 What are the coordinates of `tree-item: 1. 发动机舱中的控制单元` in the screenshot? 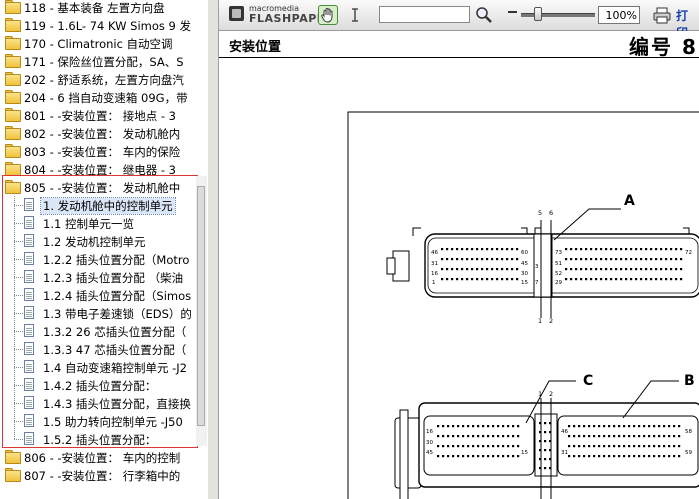 It's located at (103, 205).